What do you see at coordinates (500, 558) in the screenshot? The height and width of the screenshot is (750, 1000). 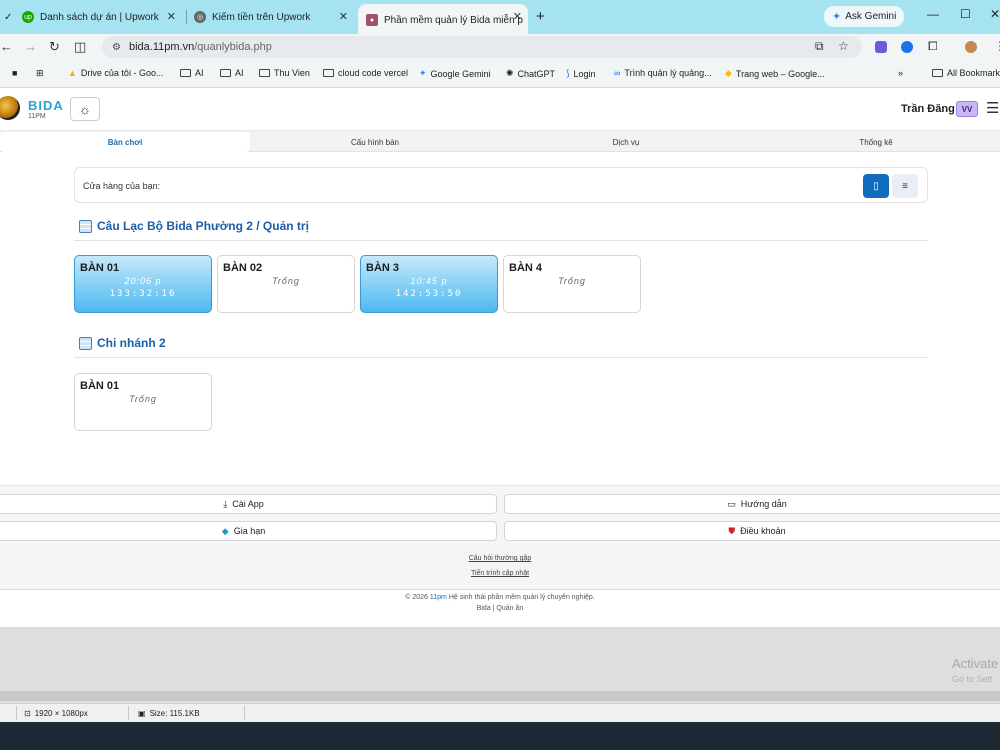 I see `faq-link: Câu hỏi thường gặp` at bounding box center [500, 558].